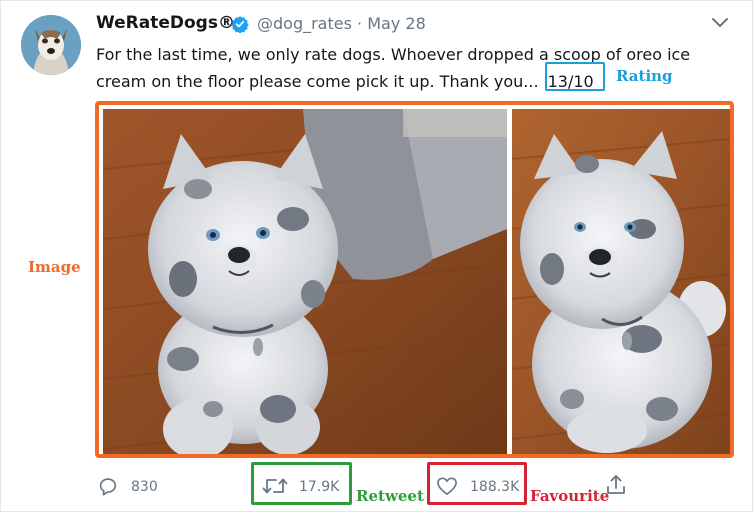  I want to click on avatar, so click(51, 45).